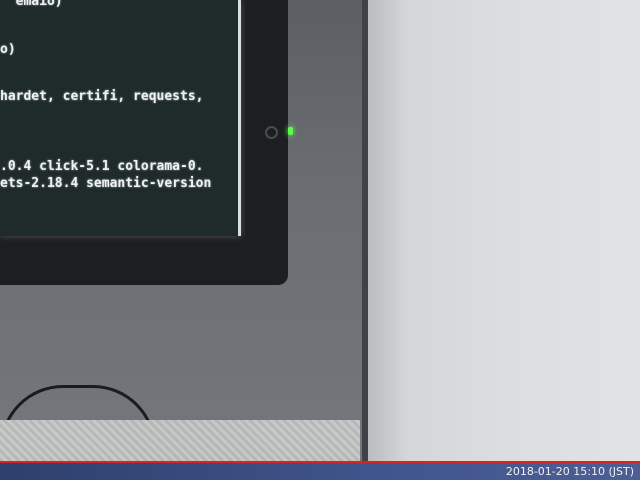 Image resolution: width=640 pixels, height=480 pixels. Describe the element at coordinates (31, 4) in the screenshot. I see `terminal-line: emaio)` at that location.